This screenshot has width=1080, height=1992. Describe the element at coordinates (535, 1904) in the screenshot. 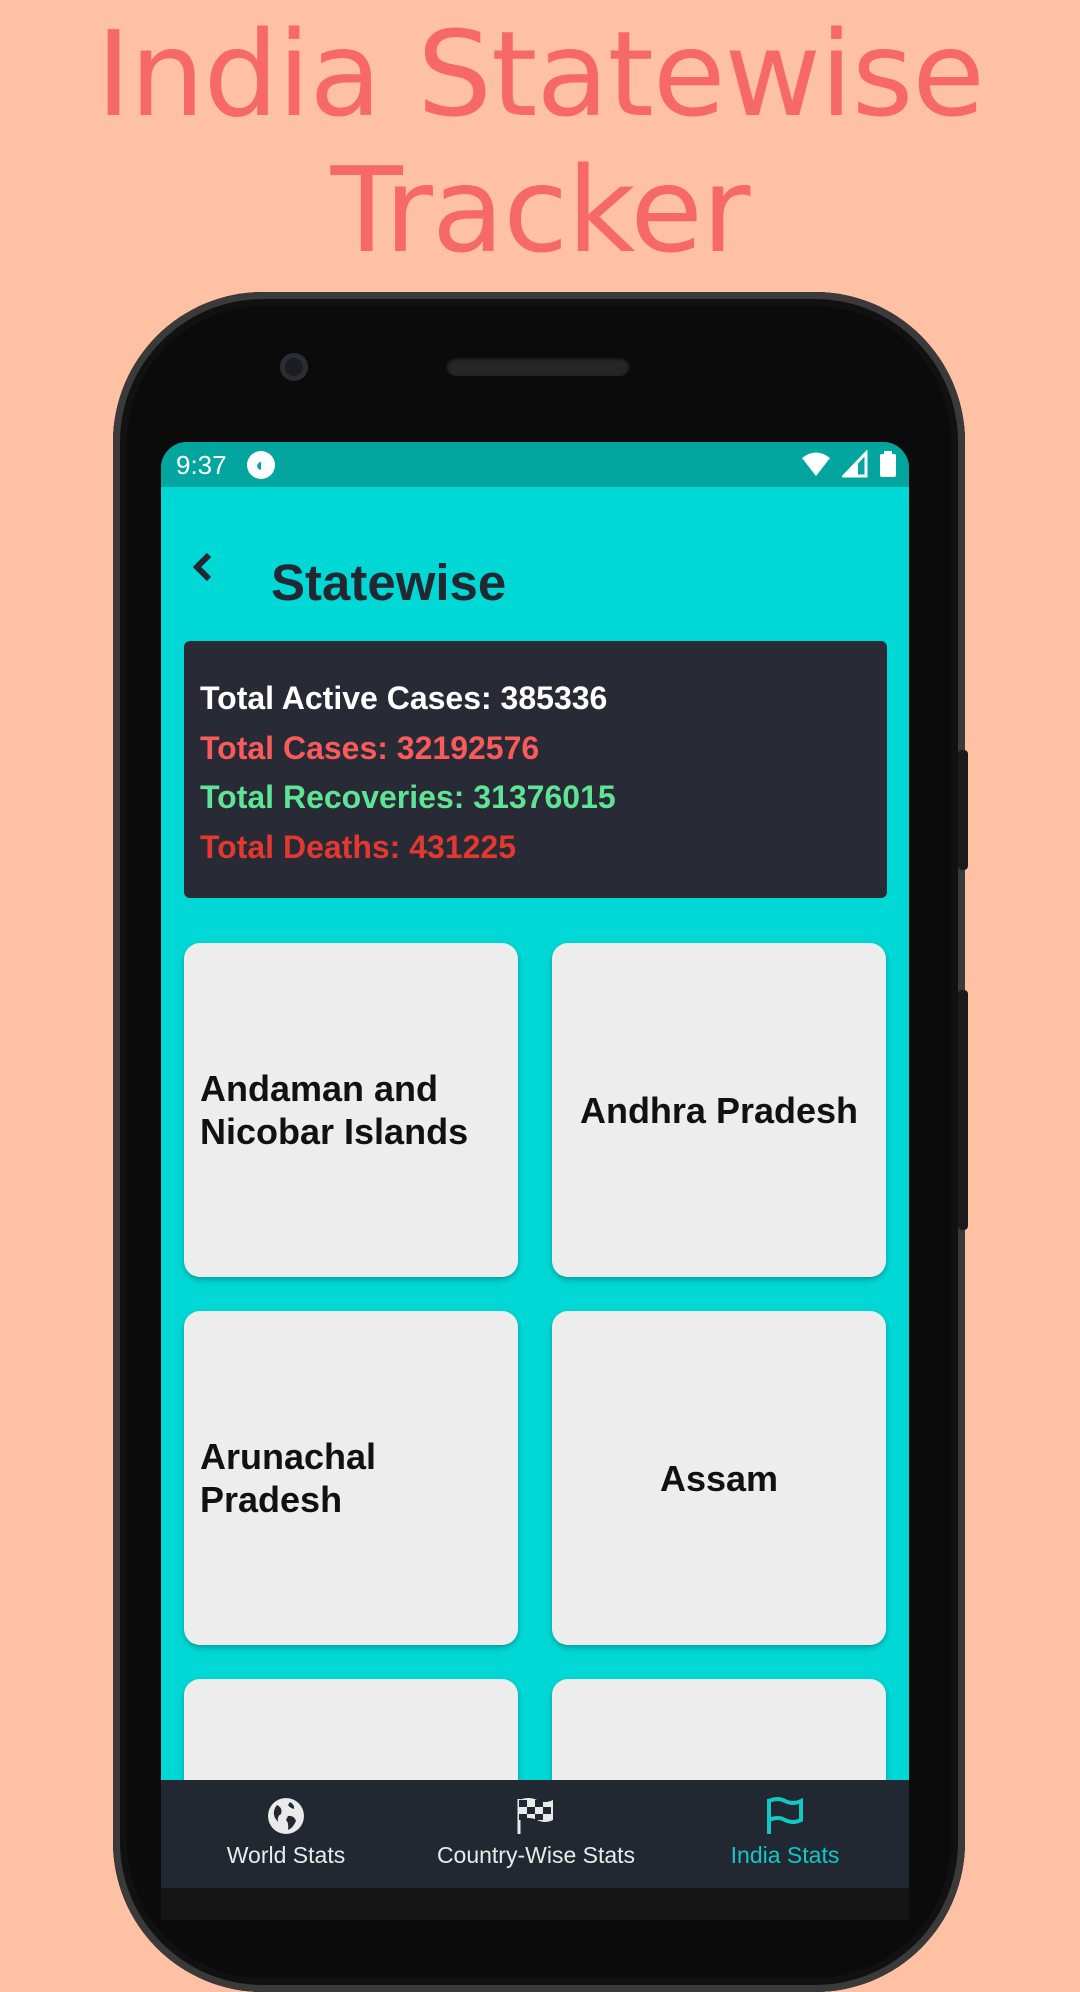

I see `system-navigation-bar` at that location.